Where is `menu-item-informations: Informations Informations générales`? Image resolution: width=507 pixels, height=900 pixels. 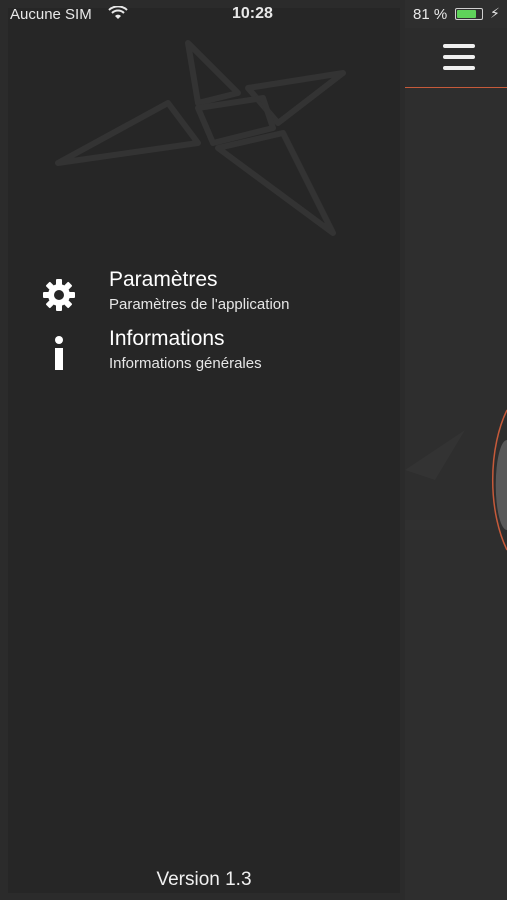
menu-item-informations: Informations Informations générales is located at coordinates (204, 356).